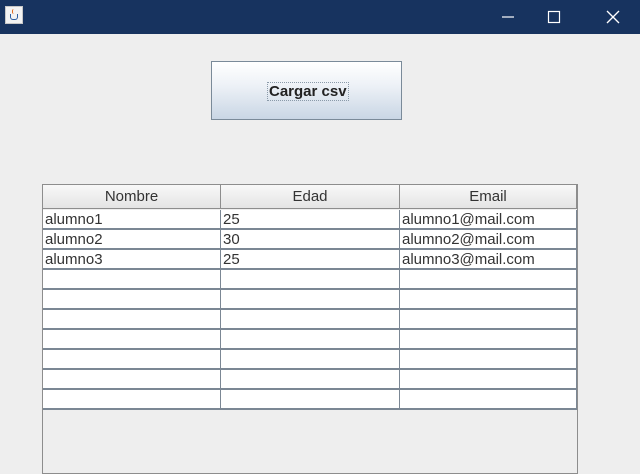 The image size is (640, 474). Describe the element at coordinates (132, 220) in the screenshot. I see `table-cell-nombre: alumno1` at that location.